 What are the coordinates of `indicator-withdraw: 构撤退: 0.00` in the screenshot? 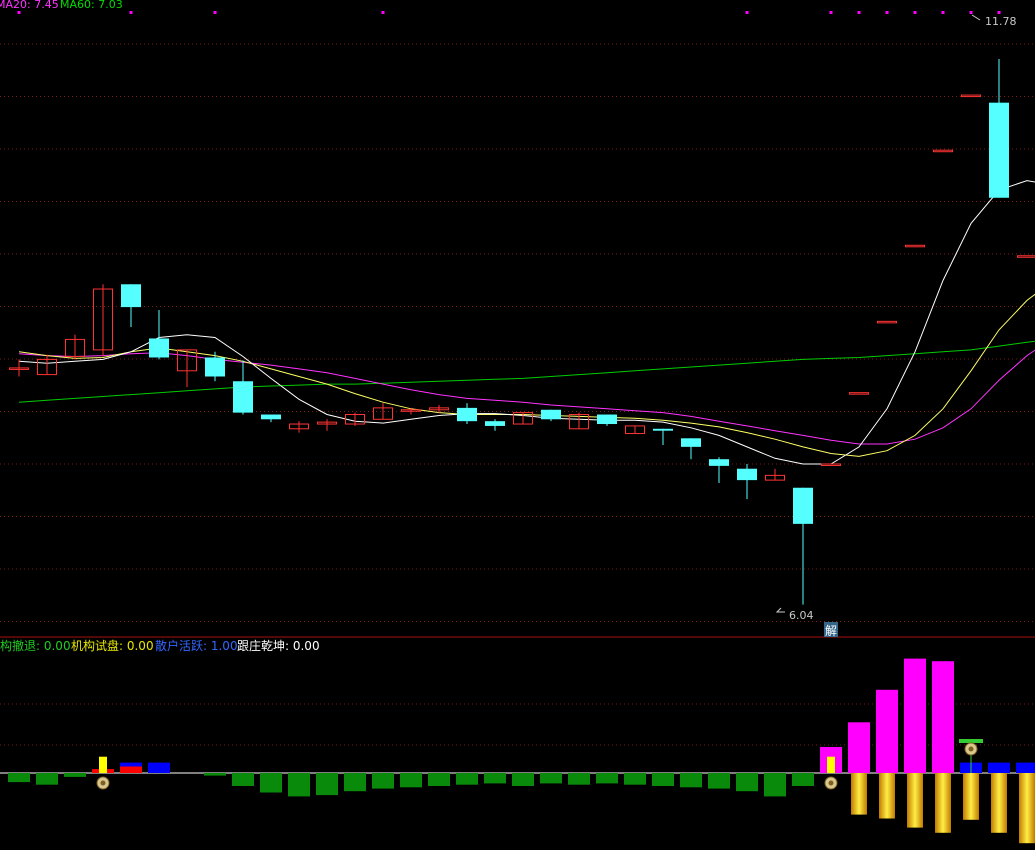 It's located at (35, 645).